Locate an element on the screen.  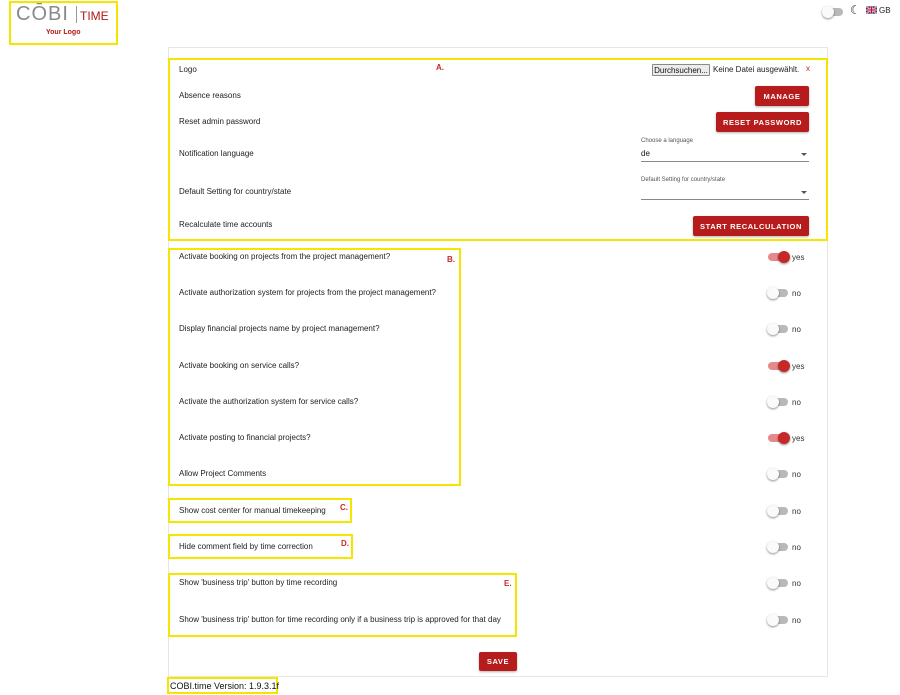
country-setting-label: Default Setting for country/state is located at coordinates (235, 191).